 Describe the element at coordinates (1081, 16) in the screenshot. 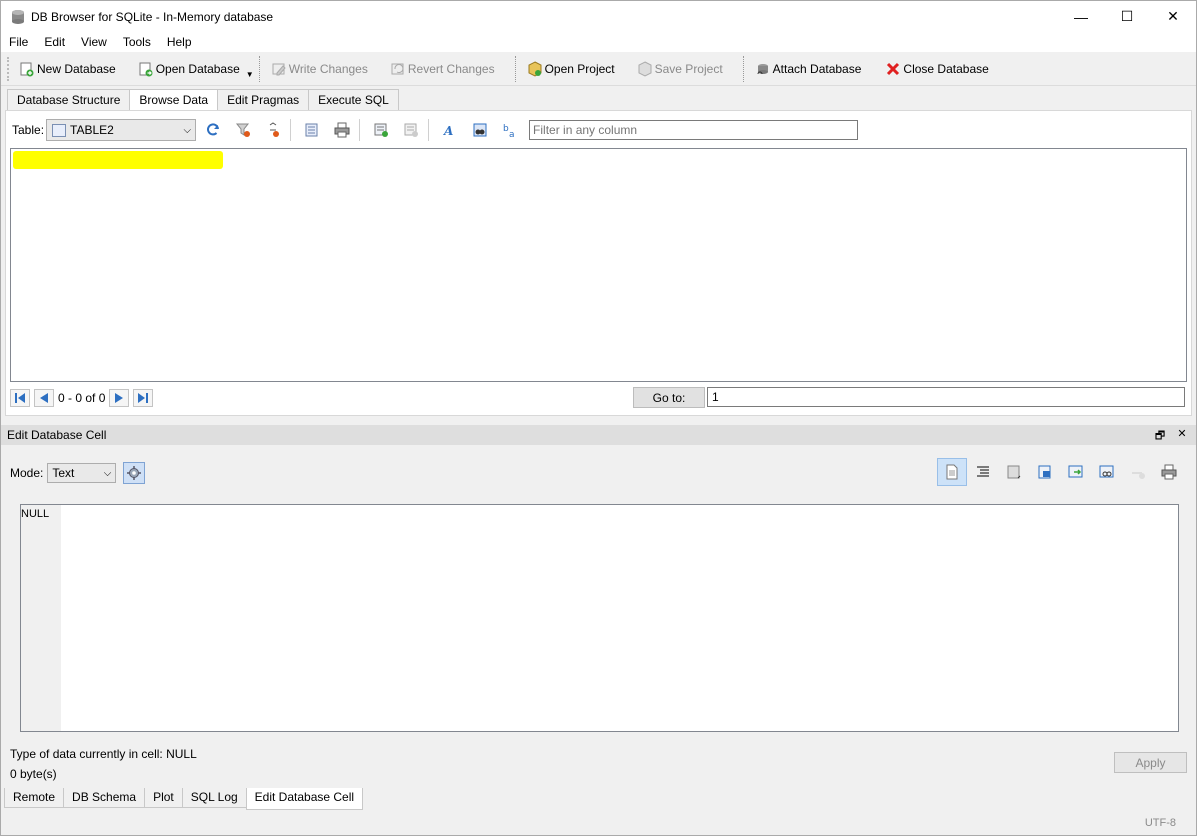

I see `minimize-button: —` at that location.